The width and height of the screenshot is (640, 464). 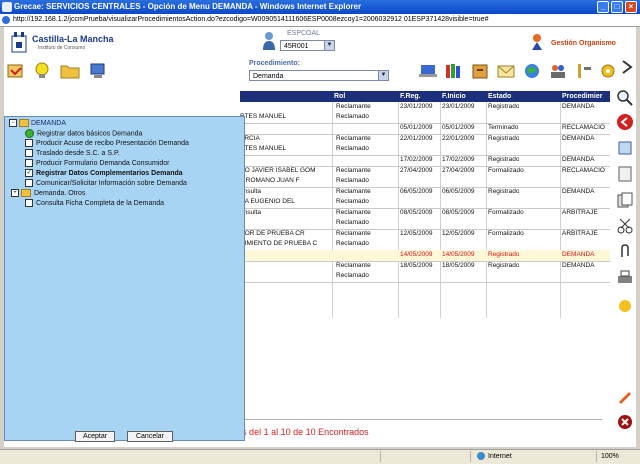 I want to click on zoom-level: 100%, so click(x=610, y=456).